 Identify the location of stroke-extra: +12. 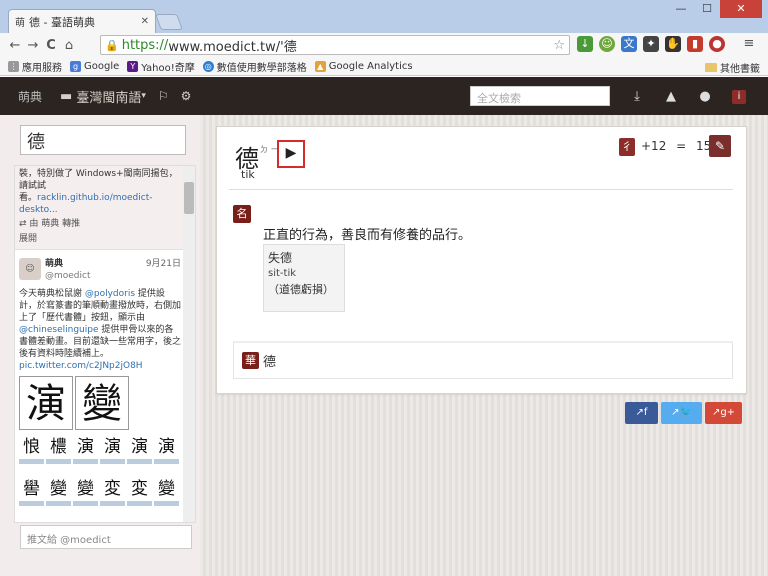
(654, 146).